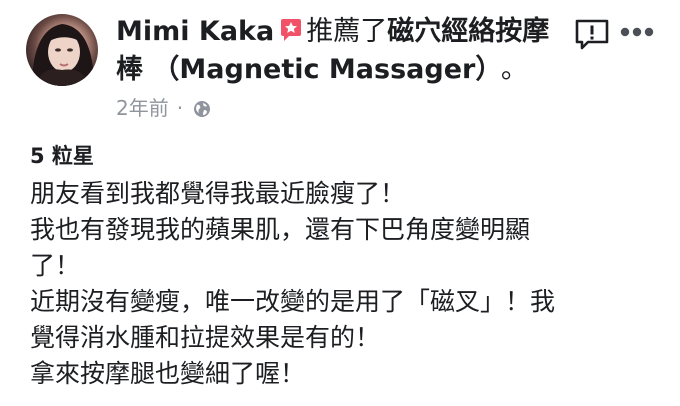  I want to click on more-options-icon, so click(637, 32).